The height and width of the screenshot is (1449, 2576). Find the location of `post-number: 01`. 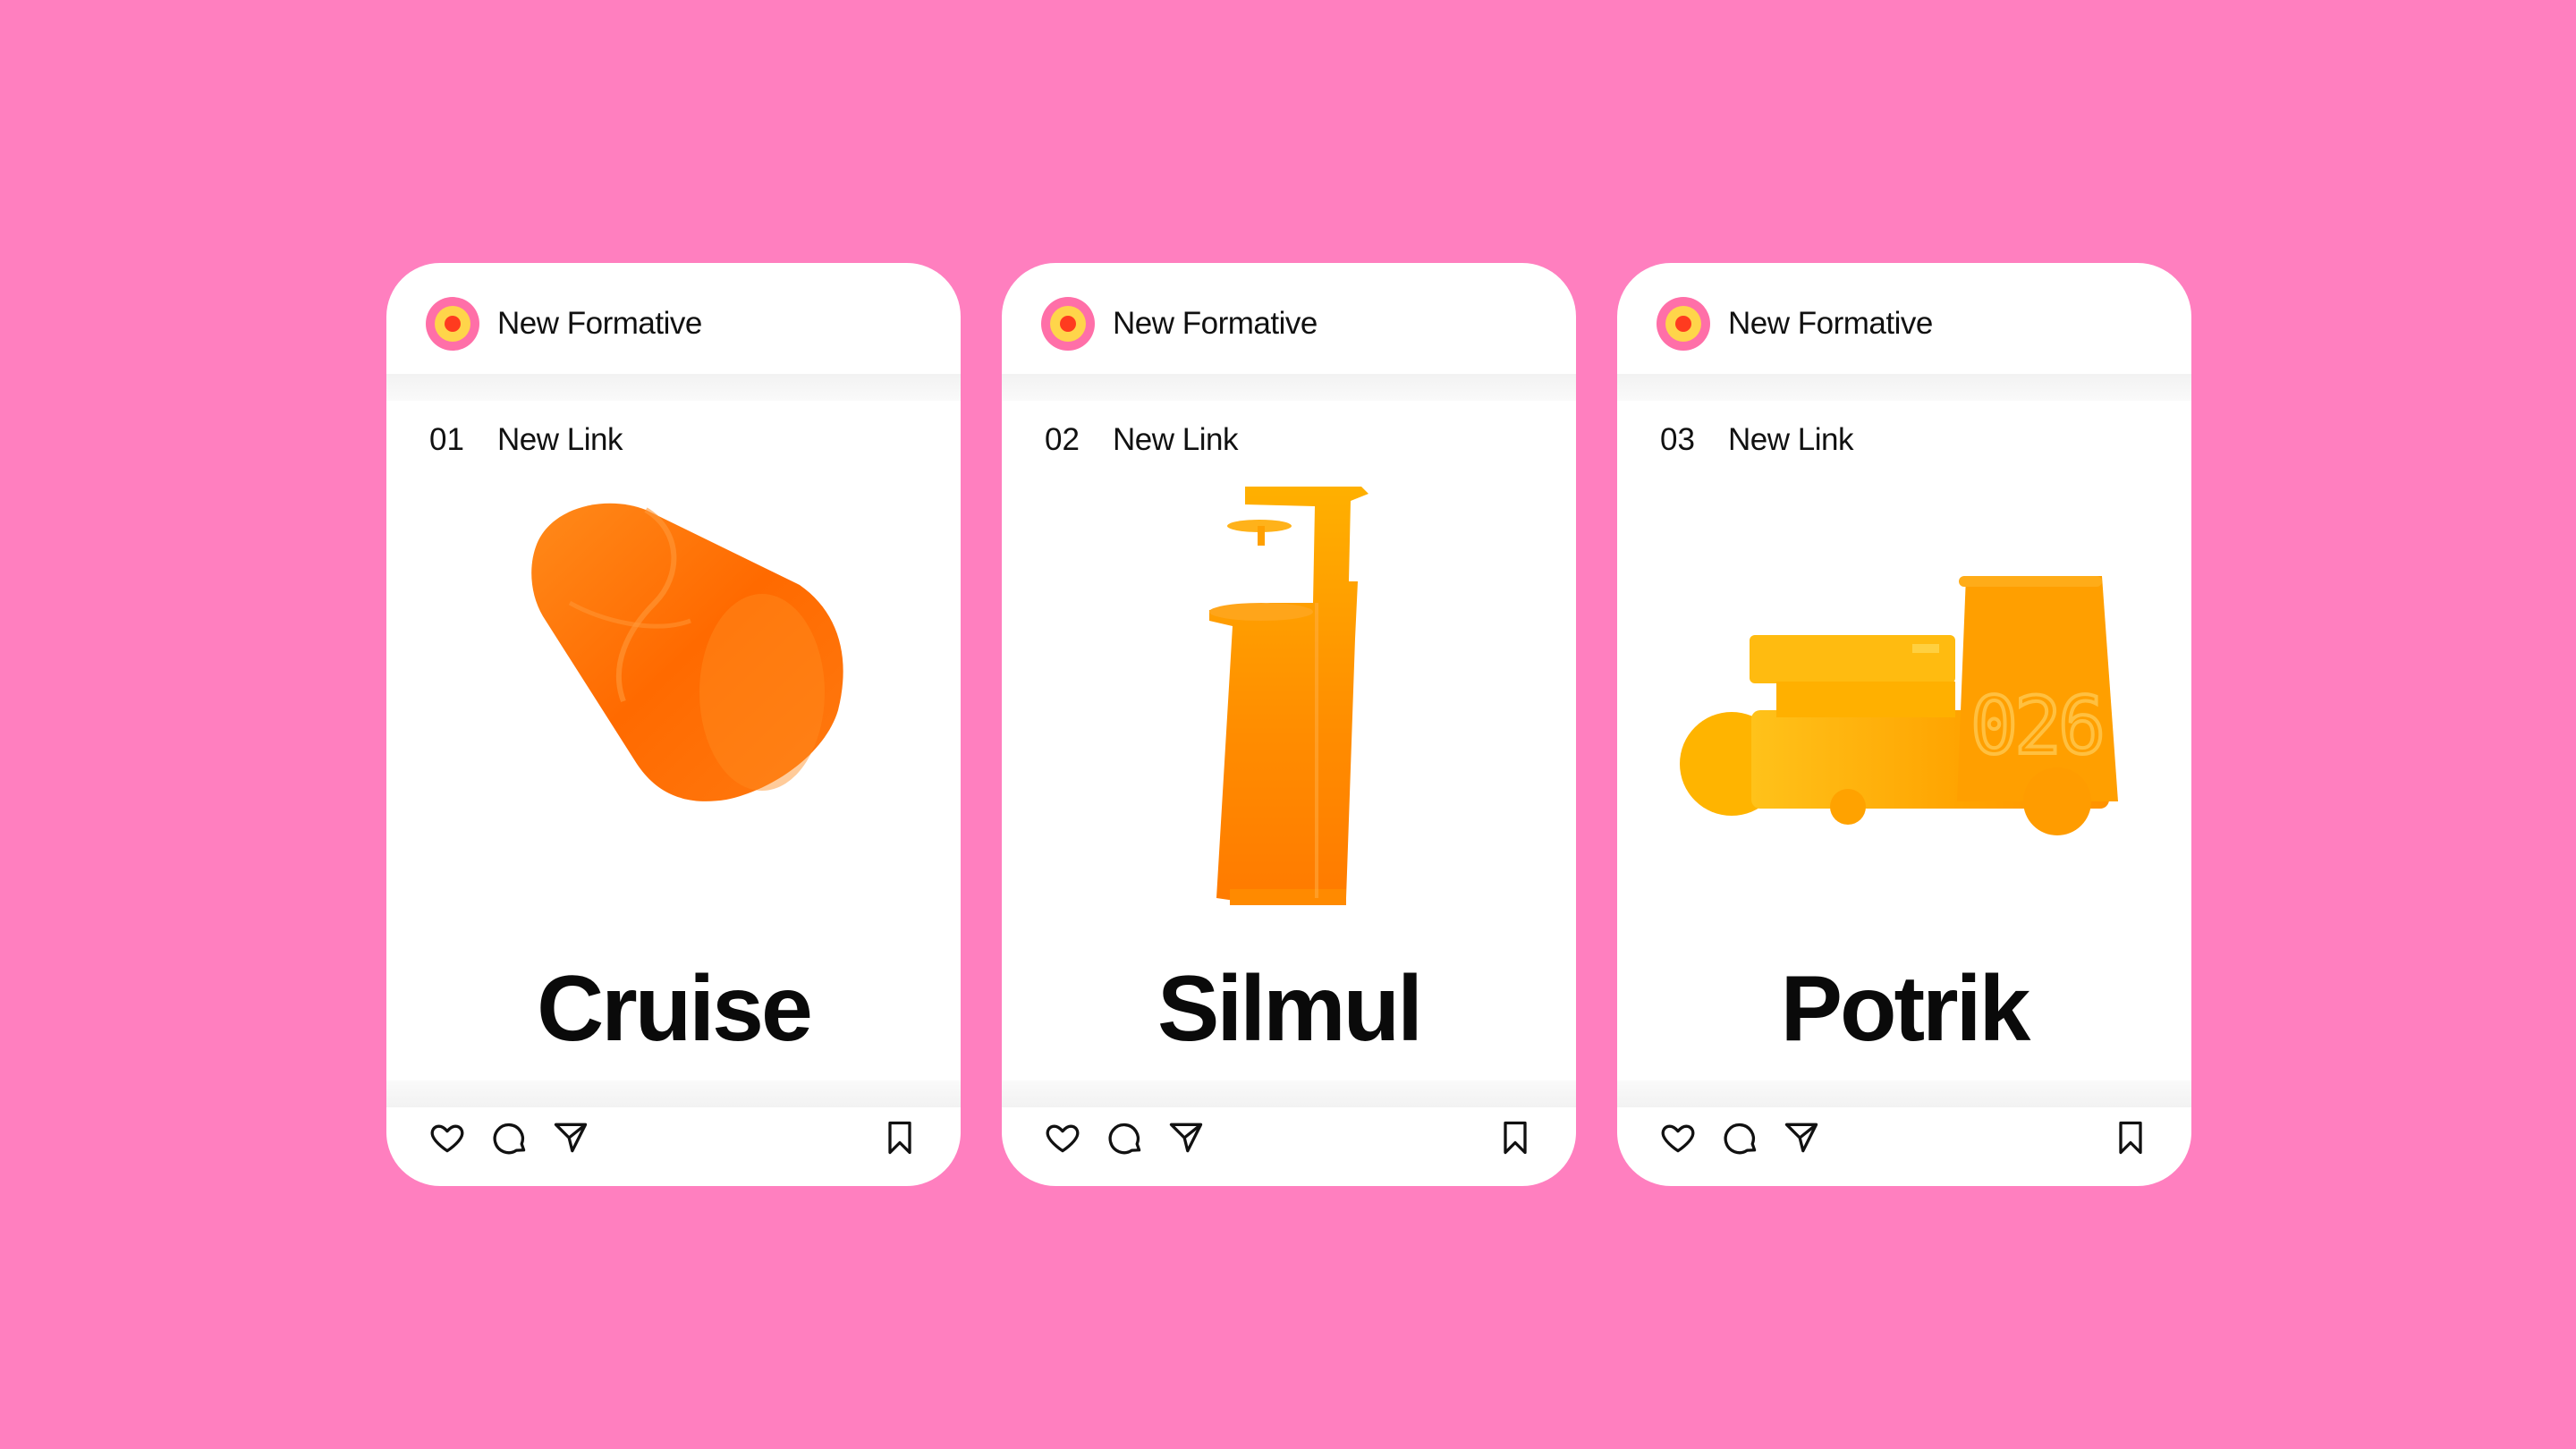

post-number: 01 is located at coordinates (446, 439).